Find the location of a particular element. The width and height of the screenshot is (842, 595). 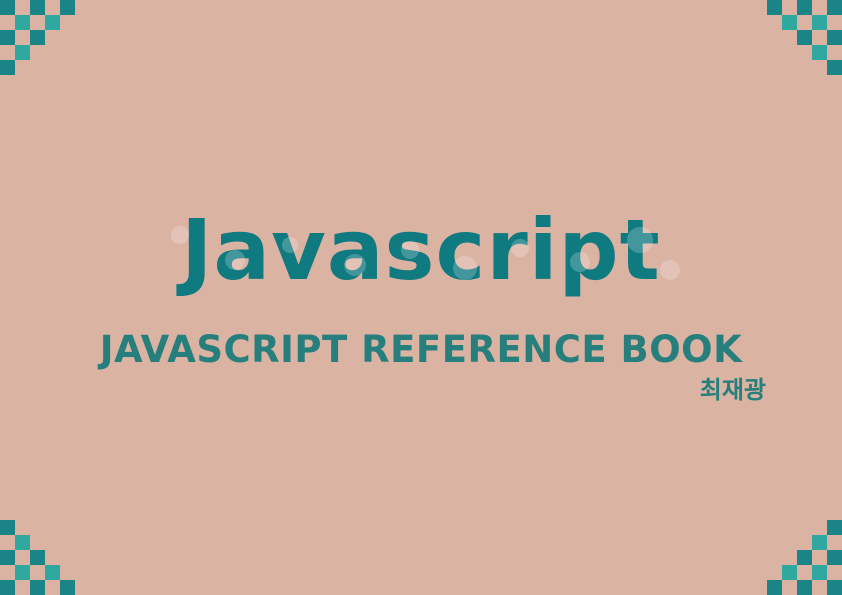

cover-title: Javascript is located at coordinates (421, 250).